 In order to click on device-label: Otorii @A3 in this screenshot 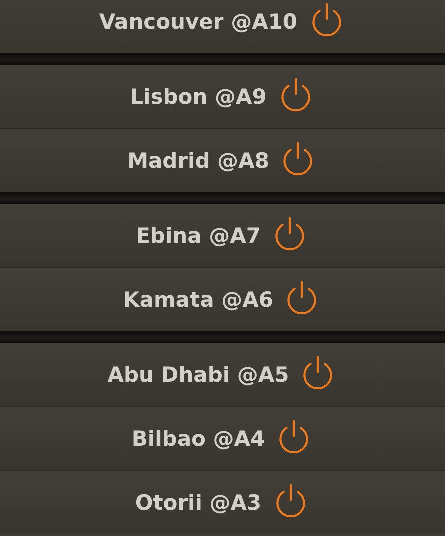, I will do `click(198, 502)`.